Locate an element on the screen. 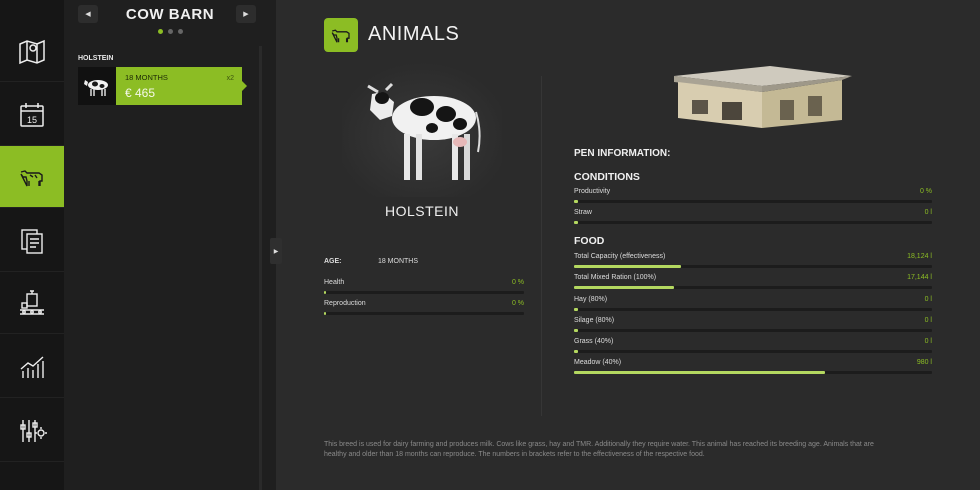 This screenshot has width=980, height=490. grass-stat: Grass (40%) 0 l is located at coordinates (753, 345).